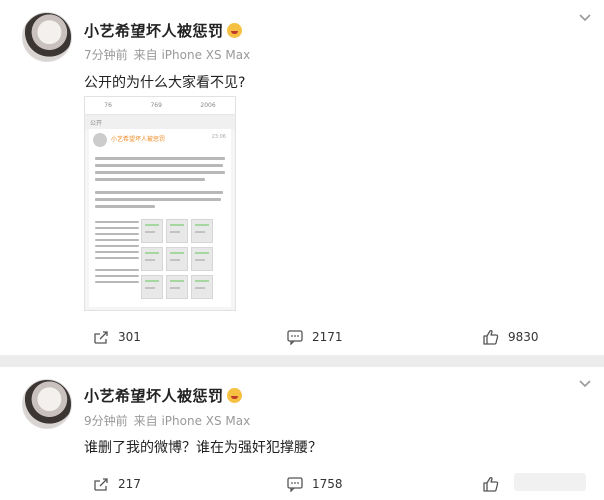 The image size is (604, 500). Describe the element at coordinates (100, 140) in the screenshot. I see `embed-avatar` at that location.